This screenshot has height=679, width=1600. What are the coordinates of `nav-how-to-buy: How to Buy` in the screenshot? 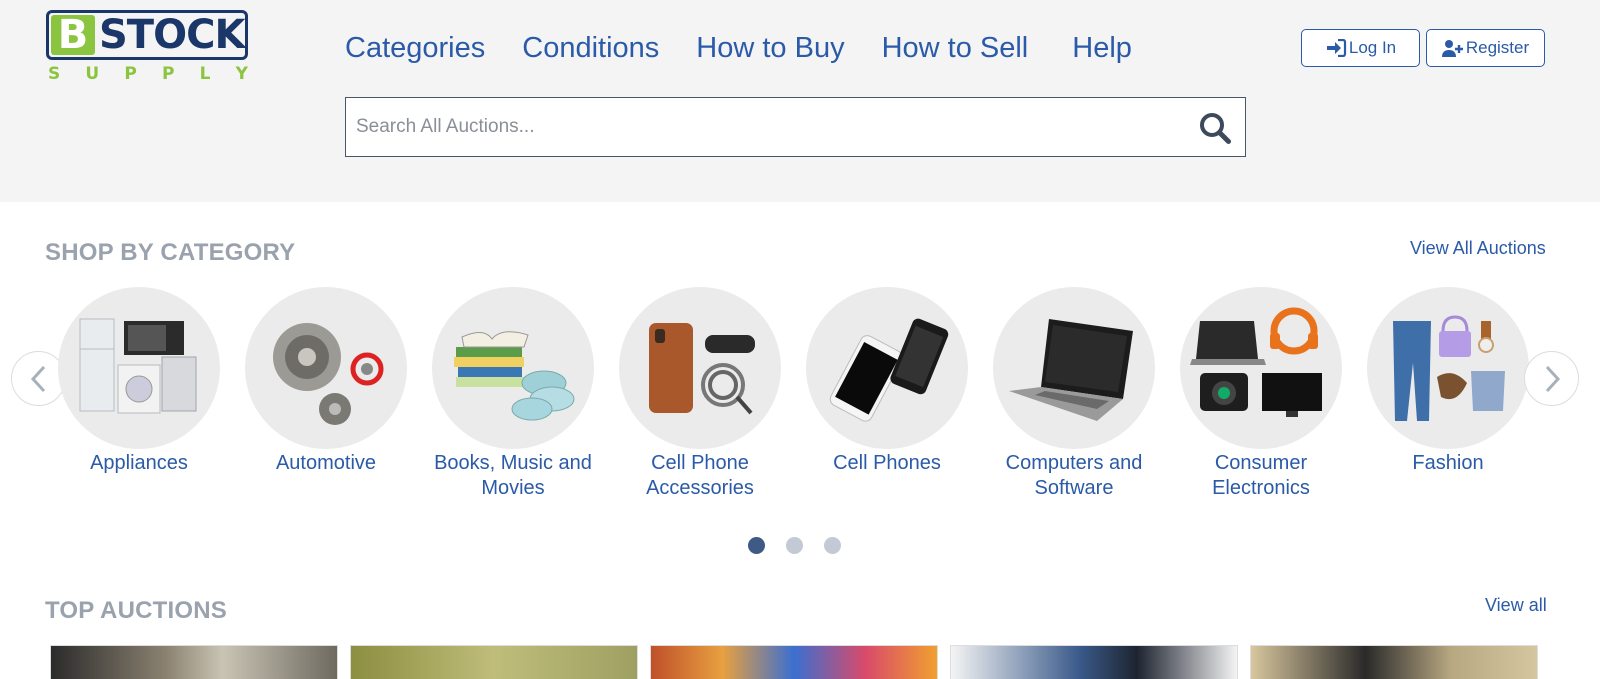 It's located at (770, 48).